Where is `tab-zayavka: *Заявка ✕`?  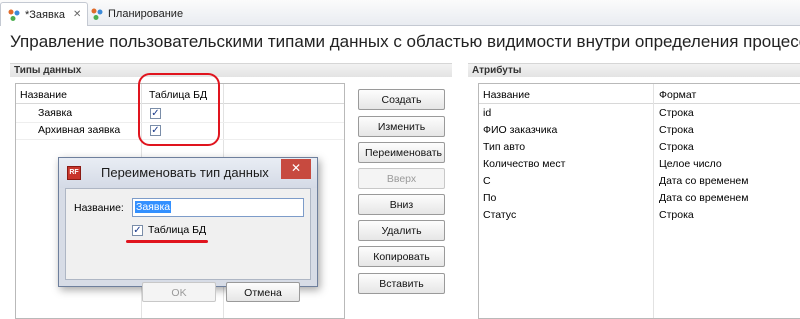
tab-zayavka: *Заявка ✕ is located at coordinates (44, 14).